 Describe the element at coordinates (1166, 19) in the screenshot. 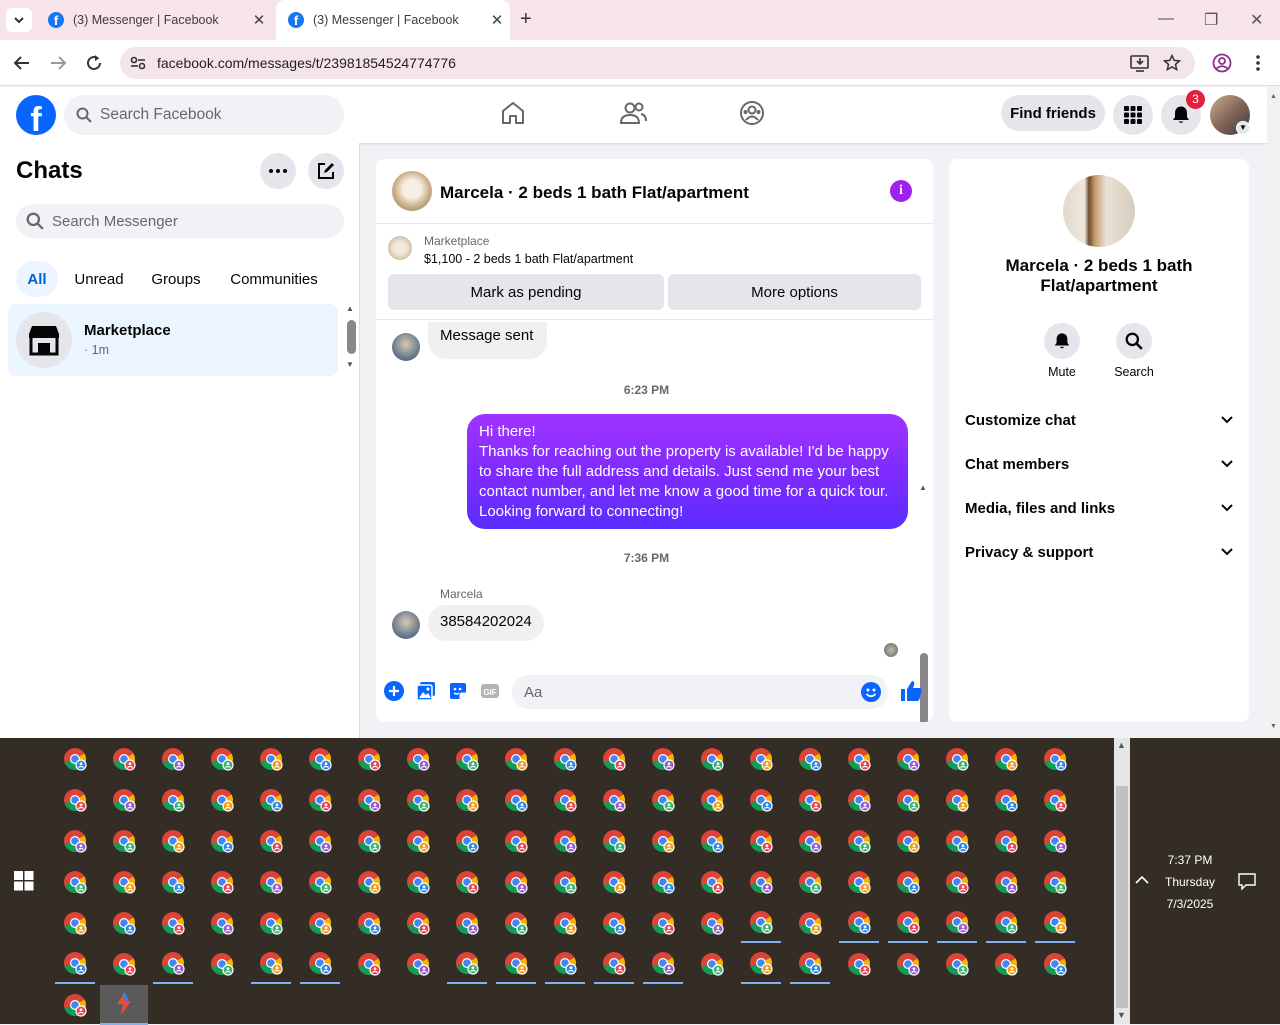

I see `minimize-icon: —` at that location.